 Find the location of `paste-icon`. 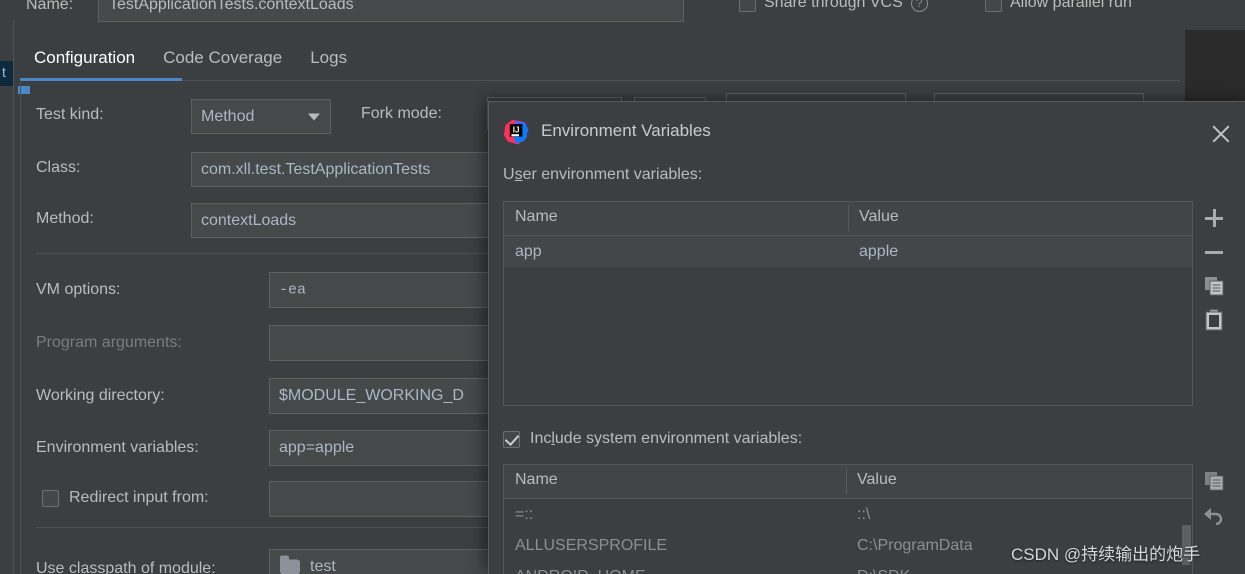

paste-icon is located at coordinates (1214, 320).